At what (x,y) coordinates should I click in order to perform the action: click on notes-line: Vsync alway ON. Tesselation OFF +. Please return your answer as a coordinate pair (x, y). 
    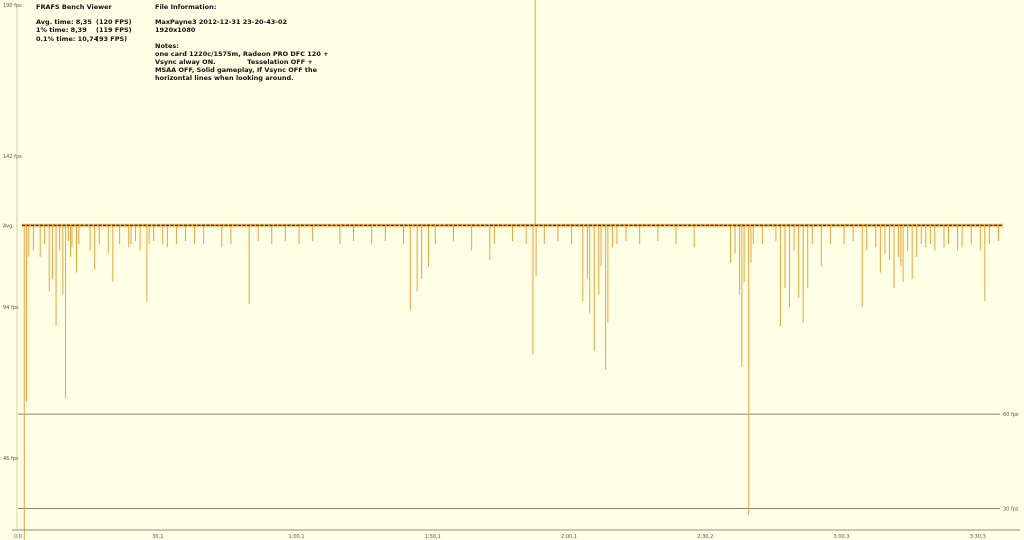
    Looking at the image, I should click on (234, 62).